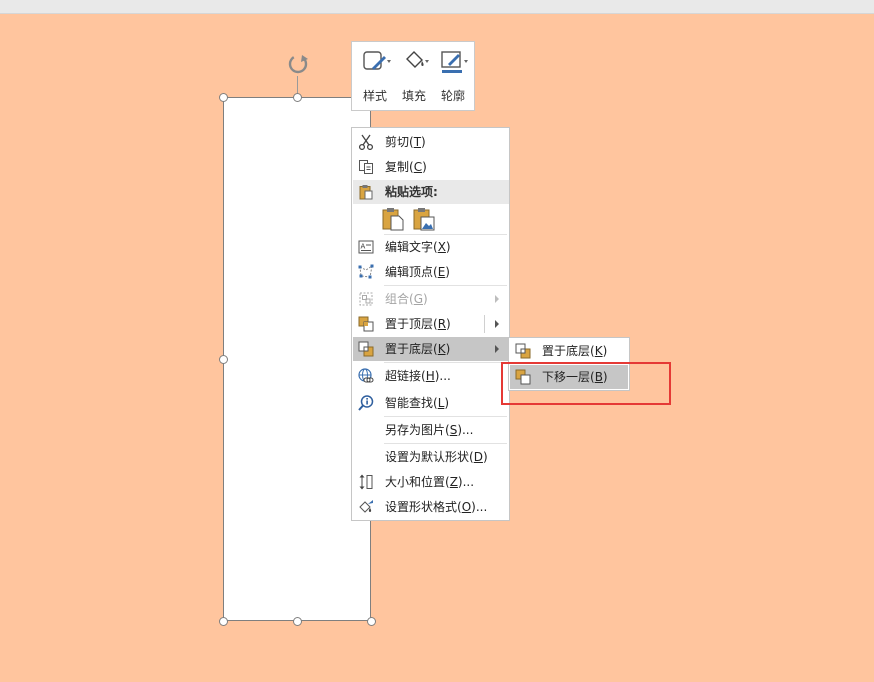 The width and height of the screenshot is (874, 682). What do you see at coordinates (431, 142) in the screenshot?
I see `menu-item-cut: 剪切(T)` at bounding box center [431, 142].